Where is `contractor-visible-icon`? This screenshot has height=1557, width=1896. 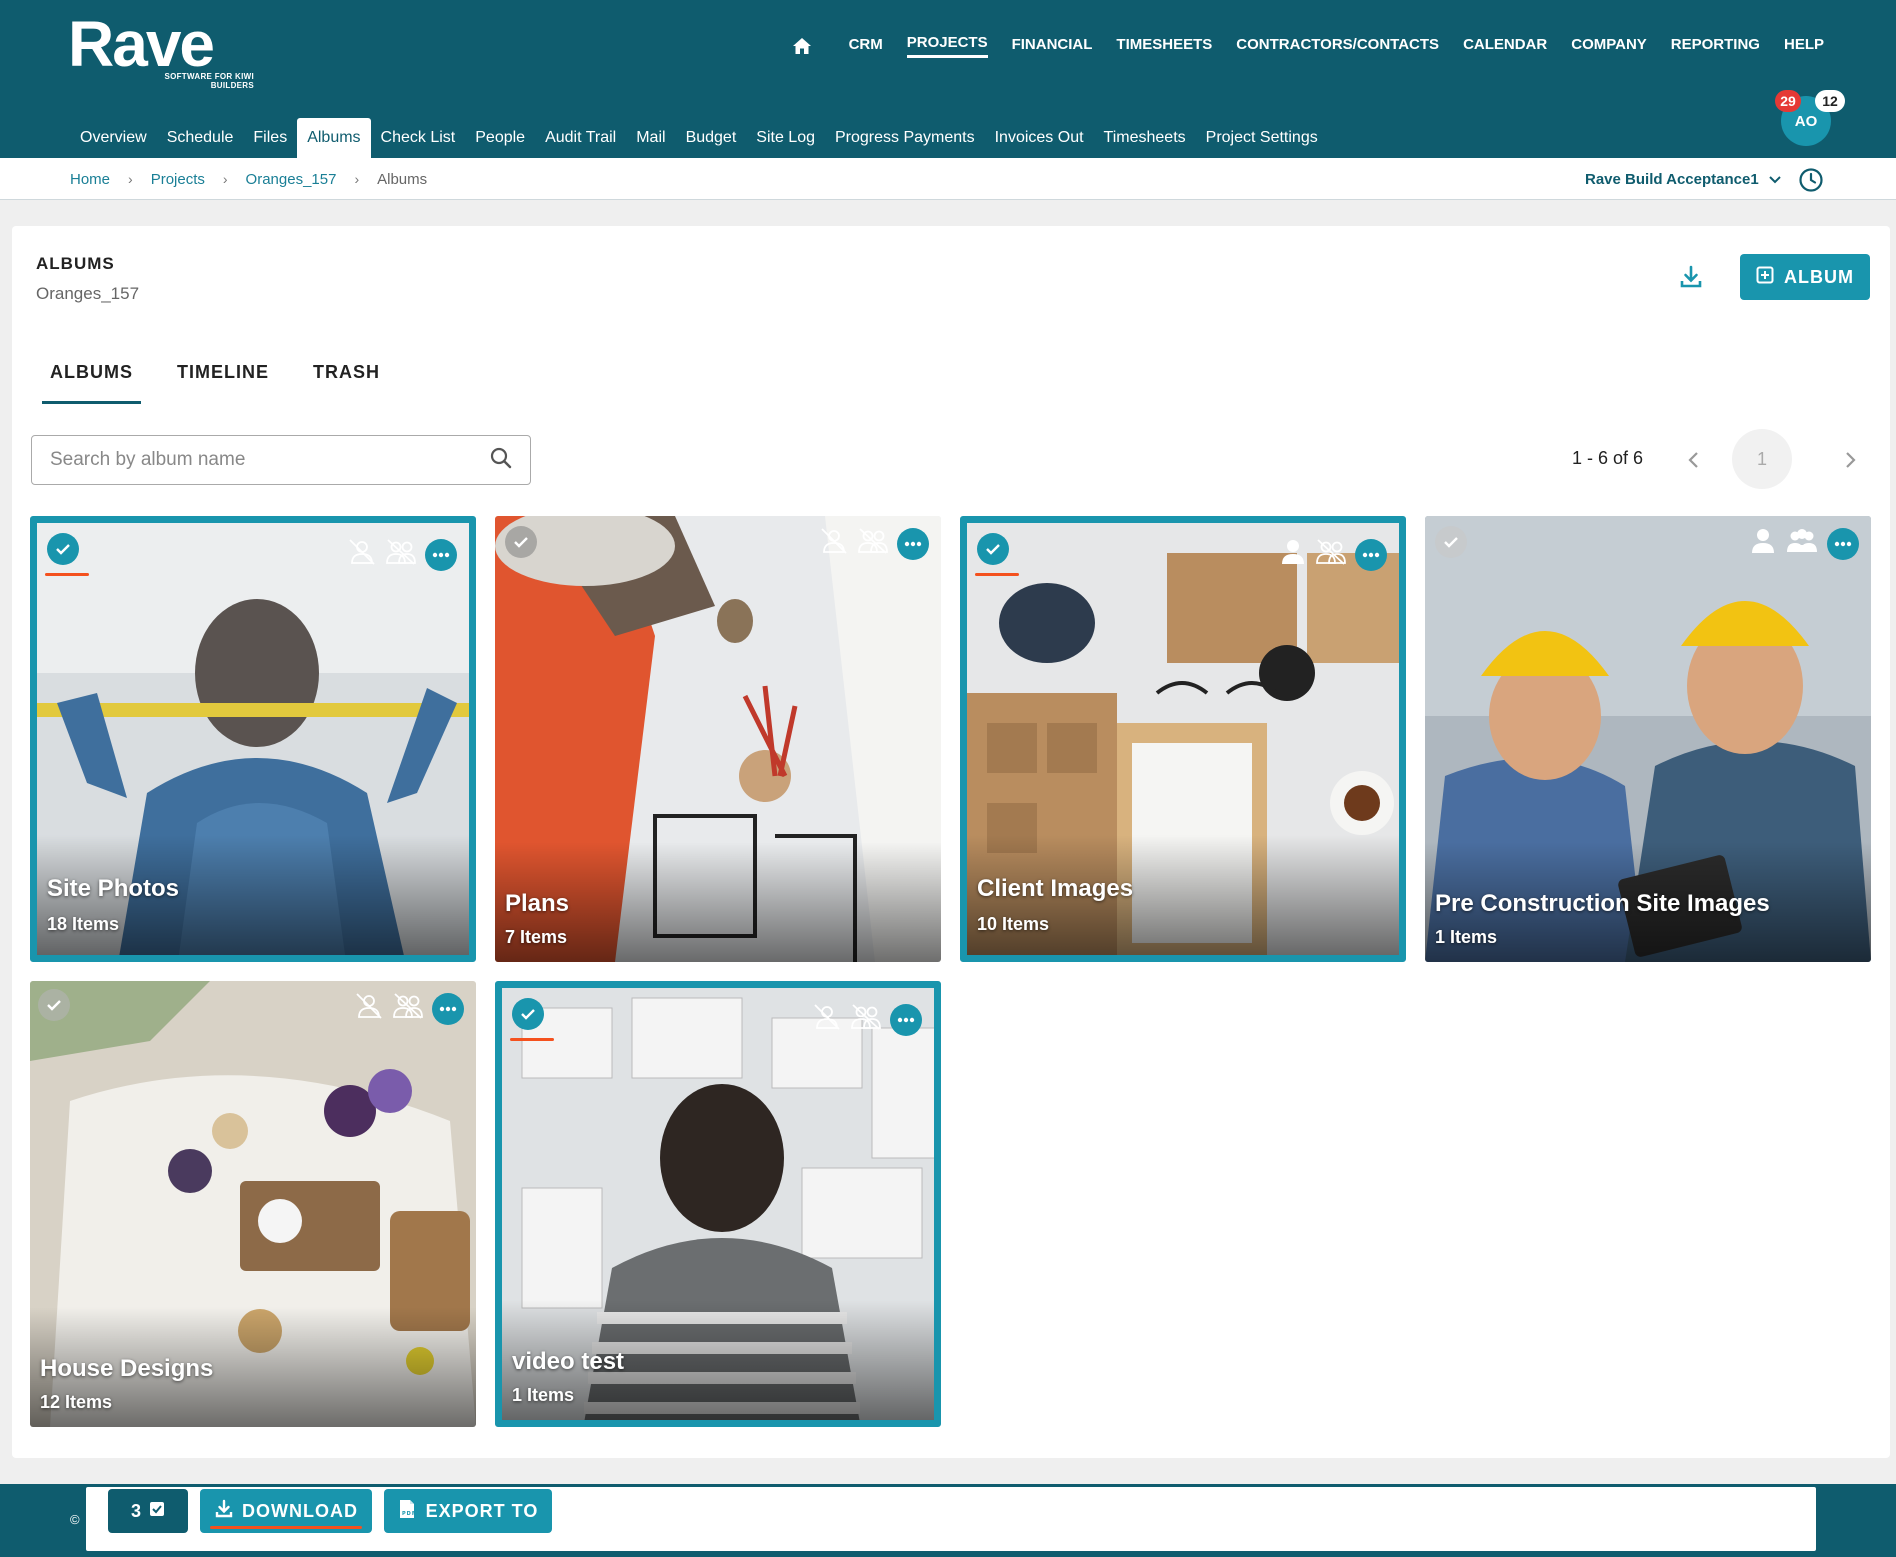 contractor-visible-icon is located at coordinates (1802, 543).